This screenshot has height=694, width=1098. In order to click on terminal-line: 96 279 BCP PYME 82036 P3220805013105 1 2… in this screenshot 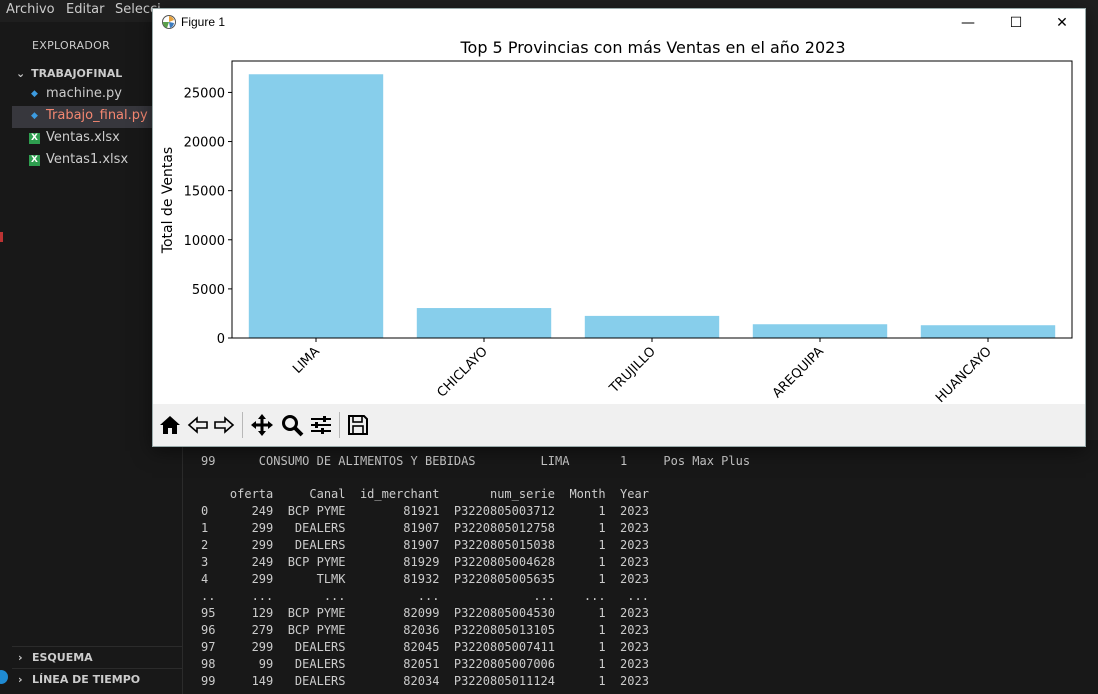, I will do `click(425, 630)`.